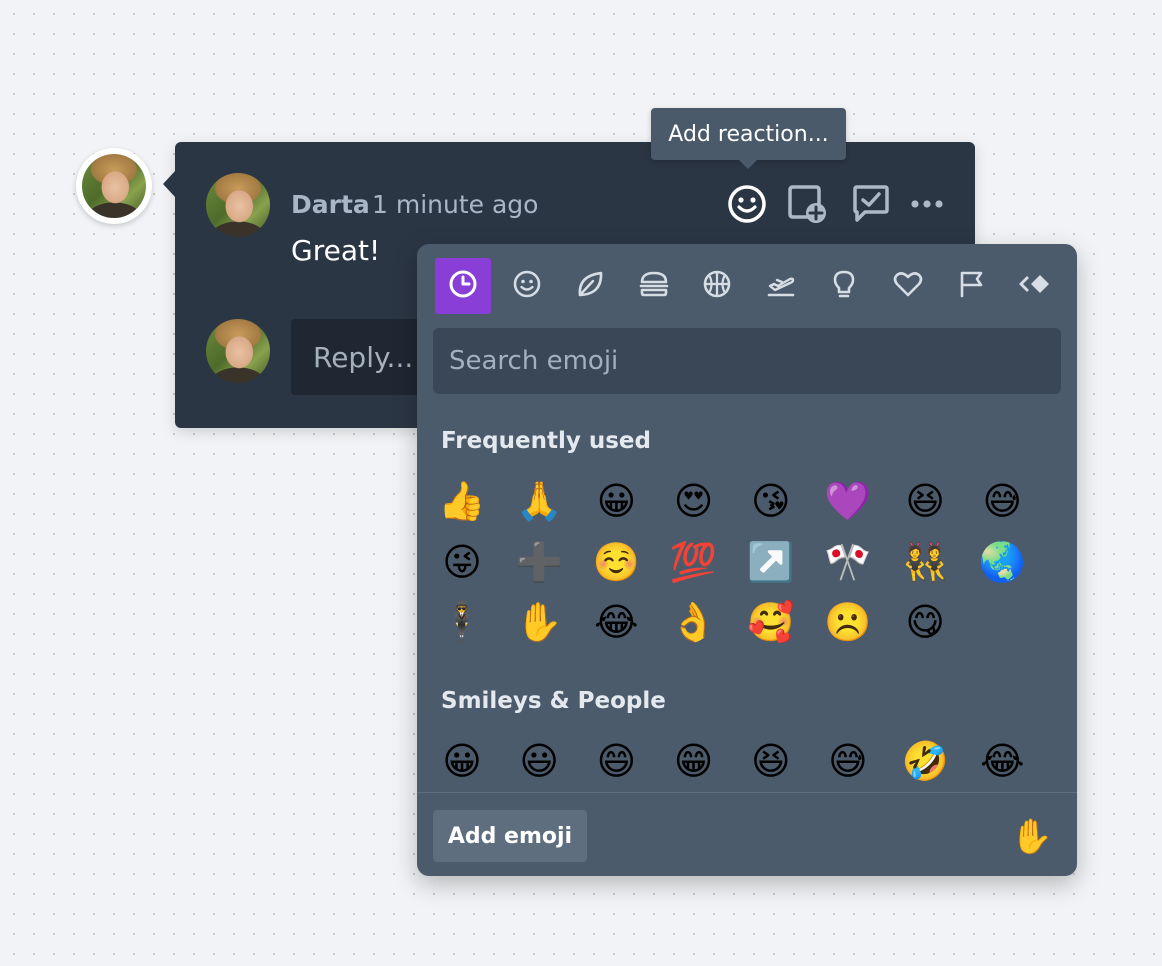  I want to click on emoji-grid-frequently-used: 👍 🙏 😀 😍 😘 💜 😆 😅 😜 ➕ ☺️ 💯 ↗️ 🎌 👯 🌏 🕴️ ✋ 😂 👌 🥰 ☹️ 😋, so click(746, 567).